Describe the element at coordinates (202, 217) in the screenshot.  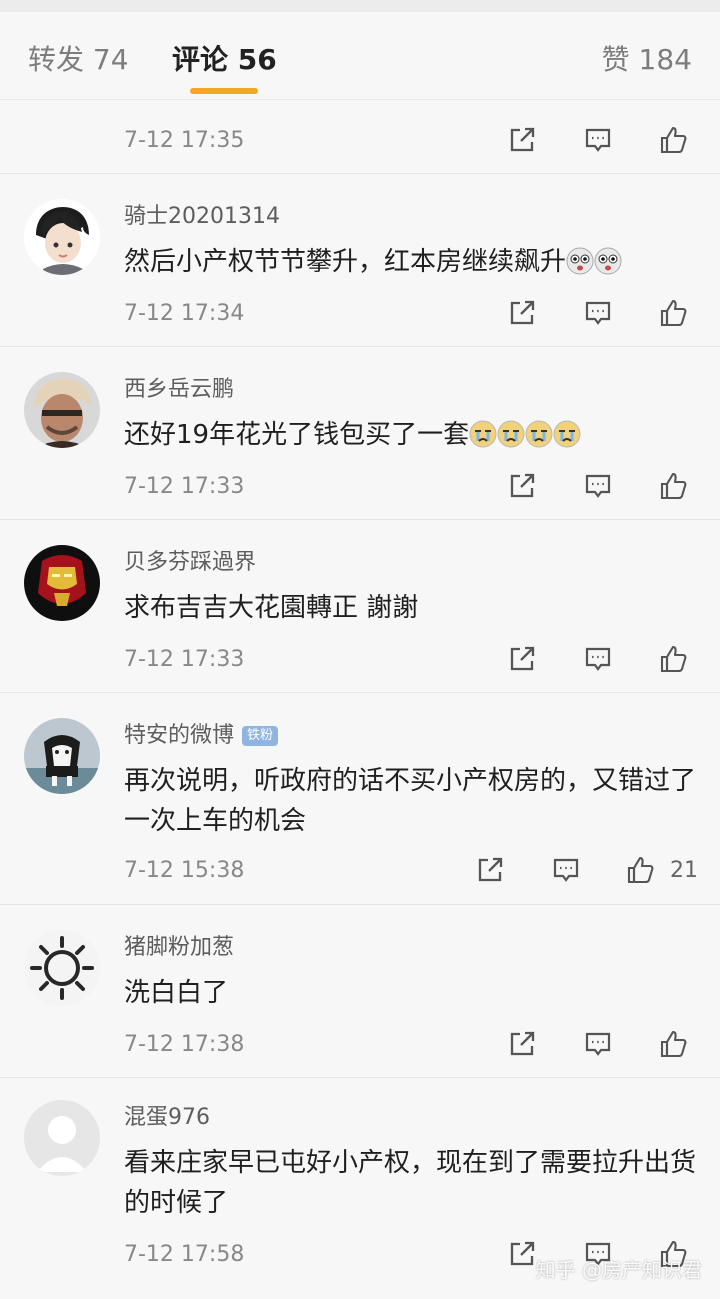
I see `comment-username: 骑士20201314` at that location.